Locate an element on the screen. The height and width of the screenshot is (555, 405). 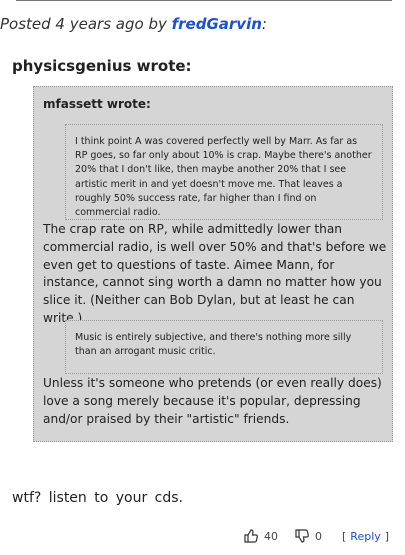
thumbs-down-icon is located at coordinates (302, 536).